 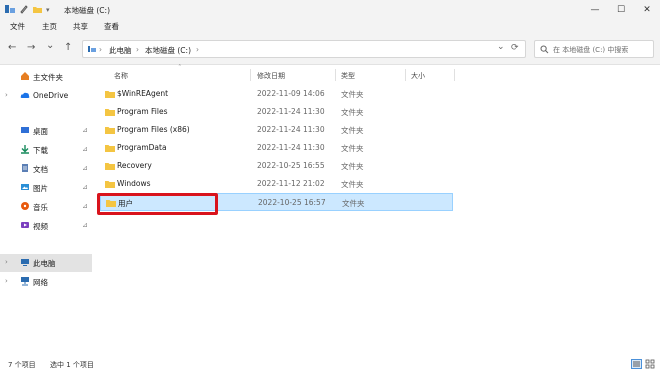 I want to click on new-folder-icon, so click(x=37, y=10).